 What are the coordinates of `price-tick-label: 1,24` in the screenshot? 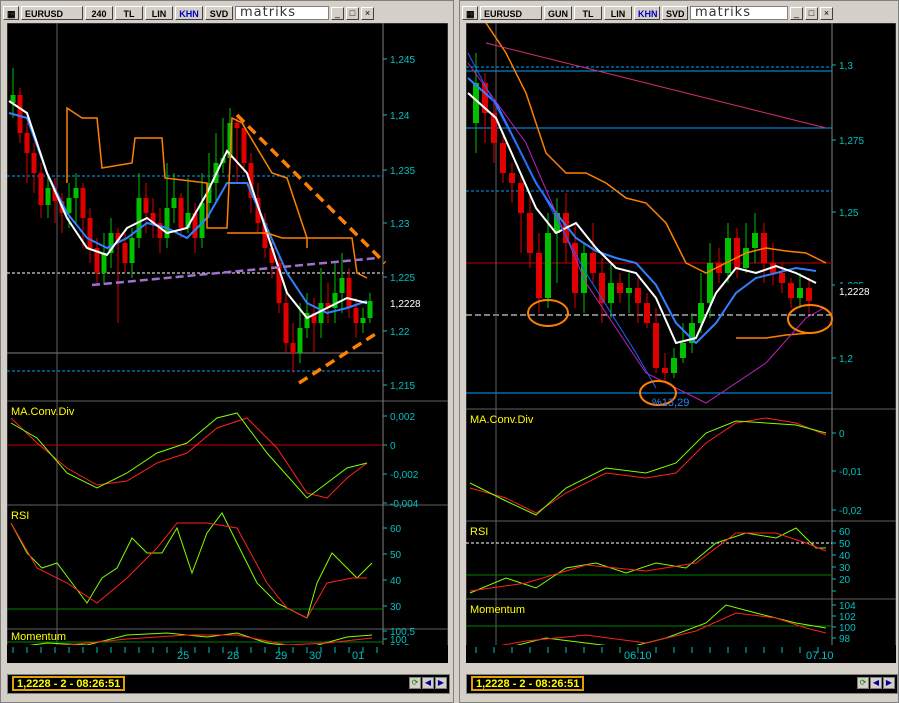 It's located at (400, 116).